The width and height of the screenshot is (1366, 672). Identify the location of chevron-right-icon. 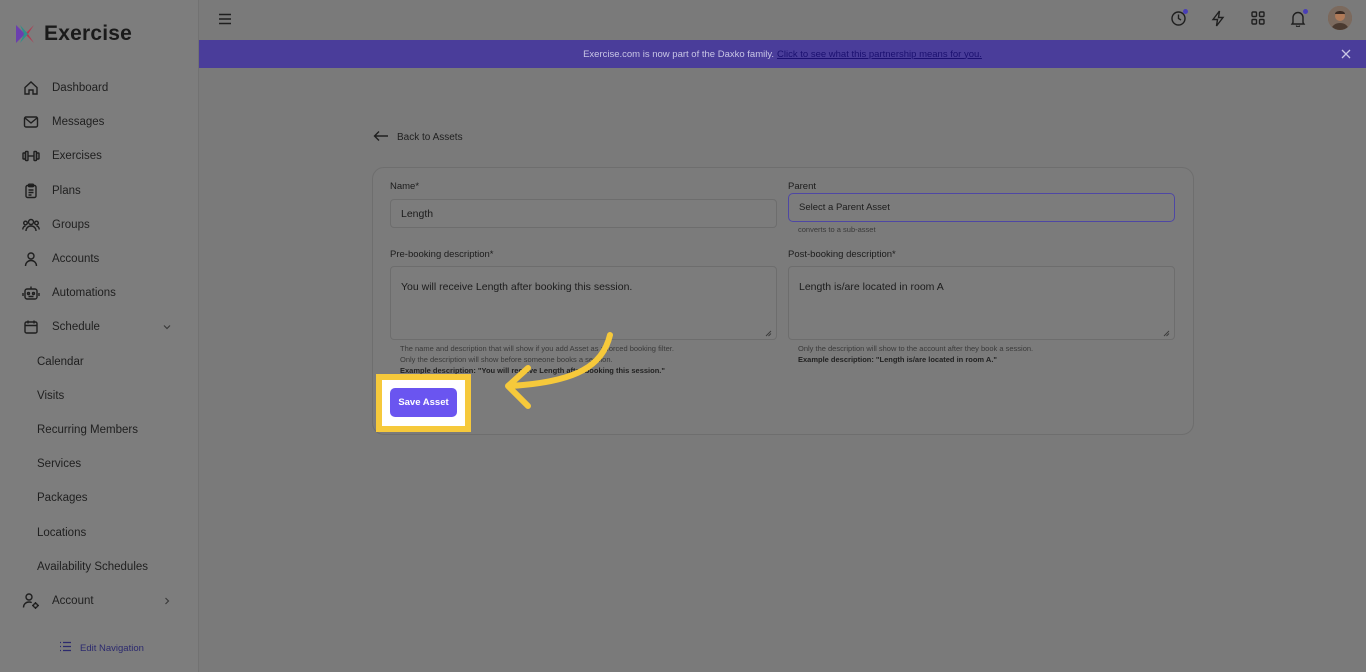
(167, 601).